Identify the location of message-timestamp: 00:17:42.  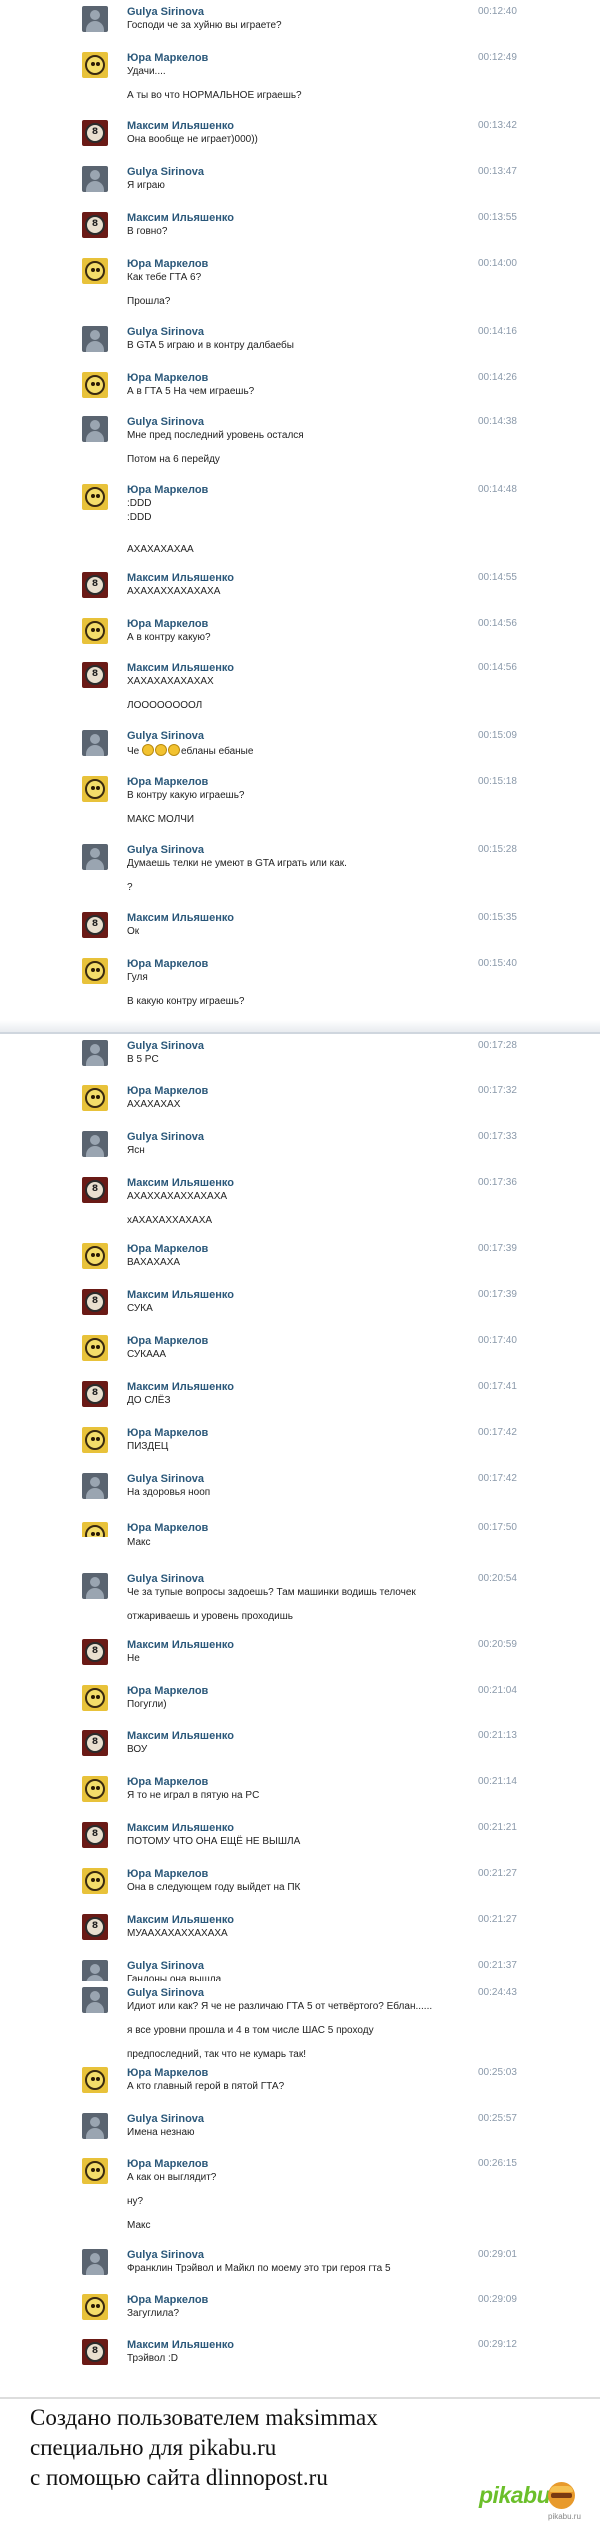
(497, 1478).